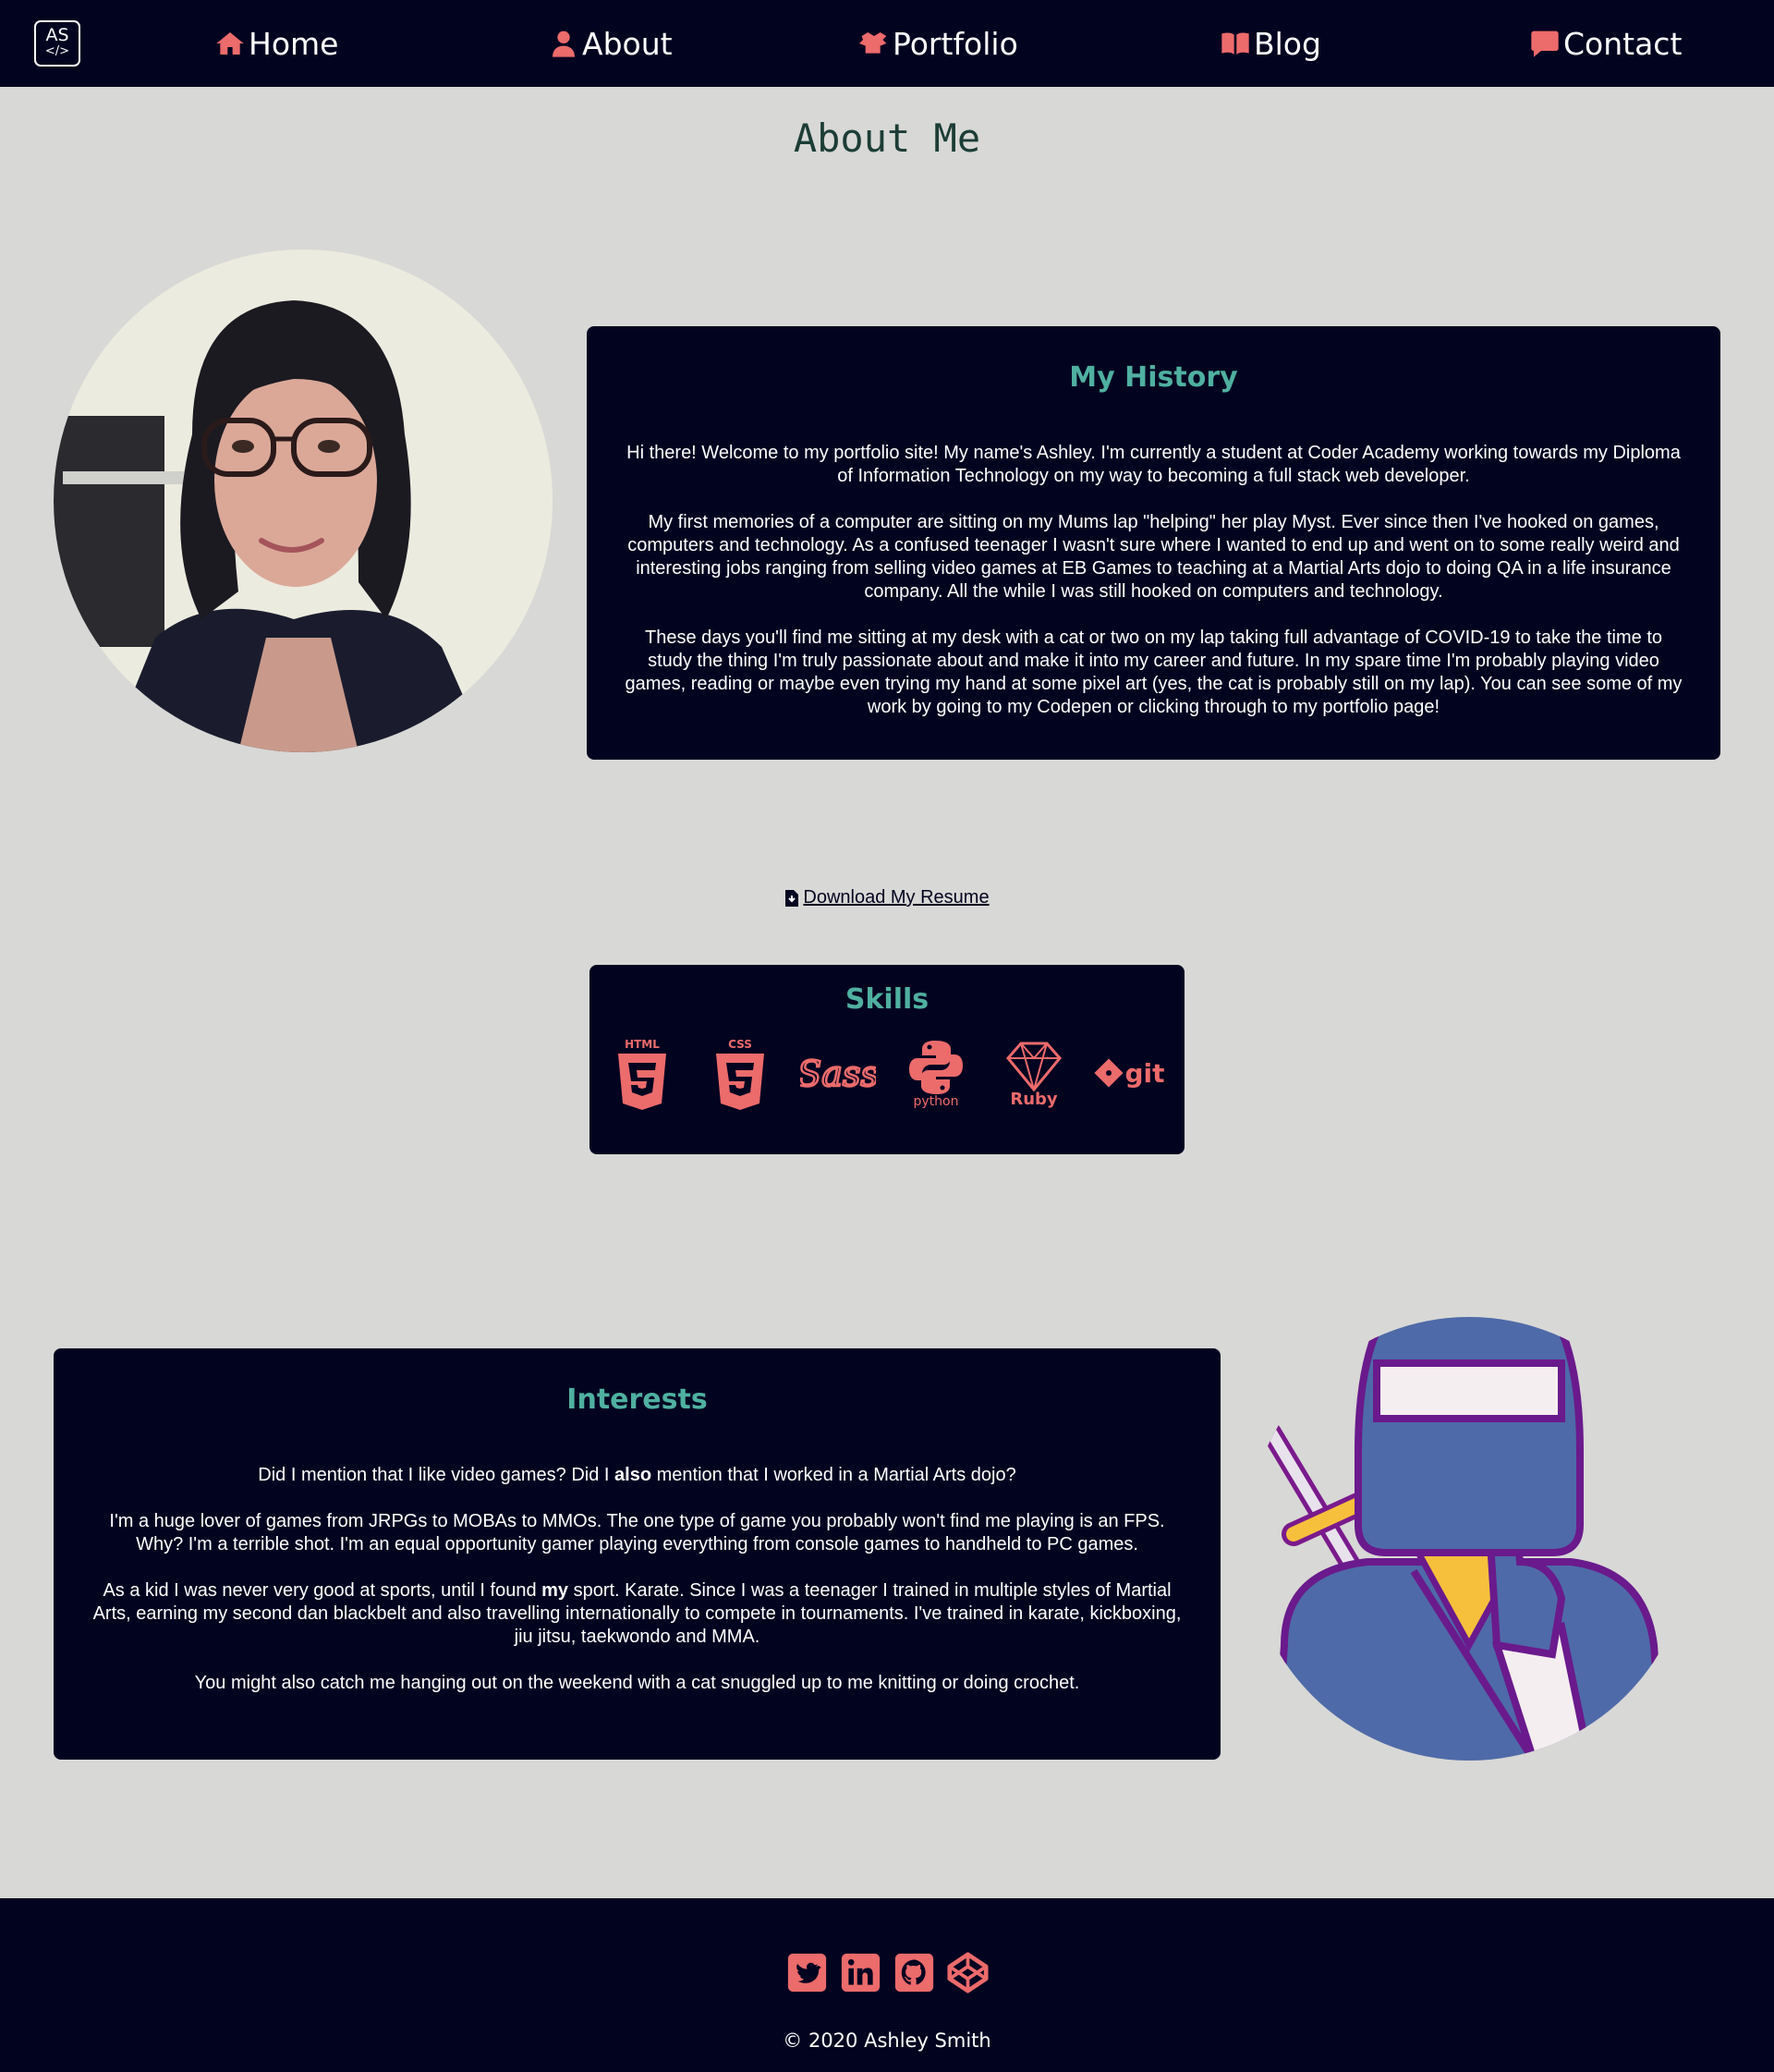 Image resolution: width=1774 pixels, height=2072 pixels. What do you see at coordinates (887, 1074) in the screenshot?
I see `skills-list: HTML CSS Sass python Ruby git` at bounding box center [887, 1074].